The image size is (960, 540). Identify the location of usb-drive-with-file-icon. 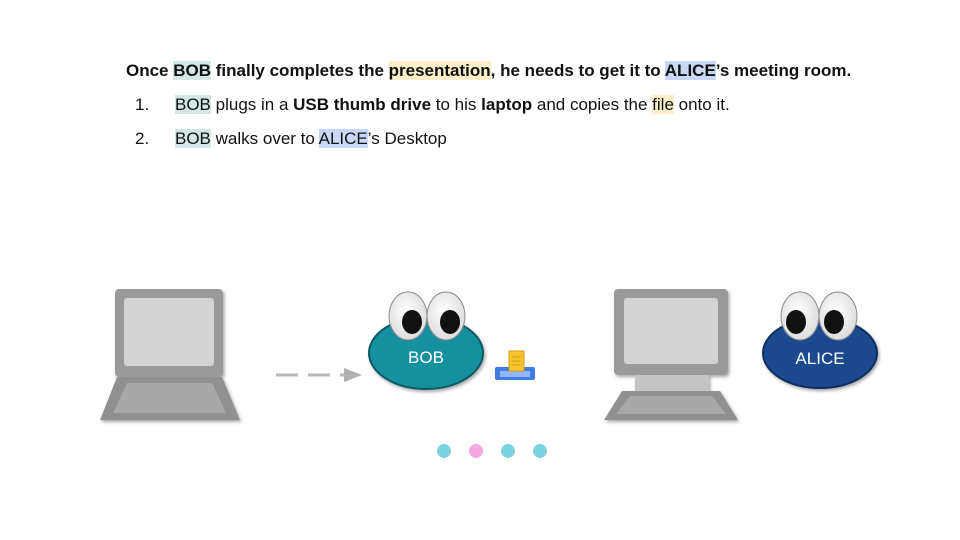
(515, 365).